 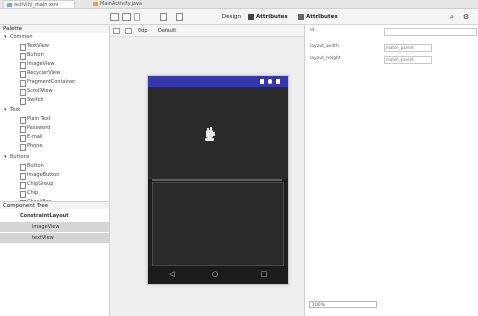 What do you see at coordinates (126, 17) in the screenshot?
I see `pan-icon` at bounding box center [126, 17].